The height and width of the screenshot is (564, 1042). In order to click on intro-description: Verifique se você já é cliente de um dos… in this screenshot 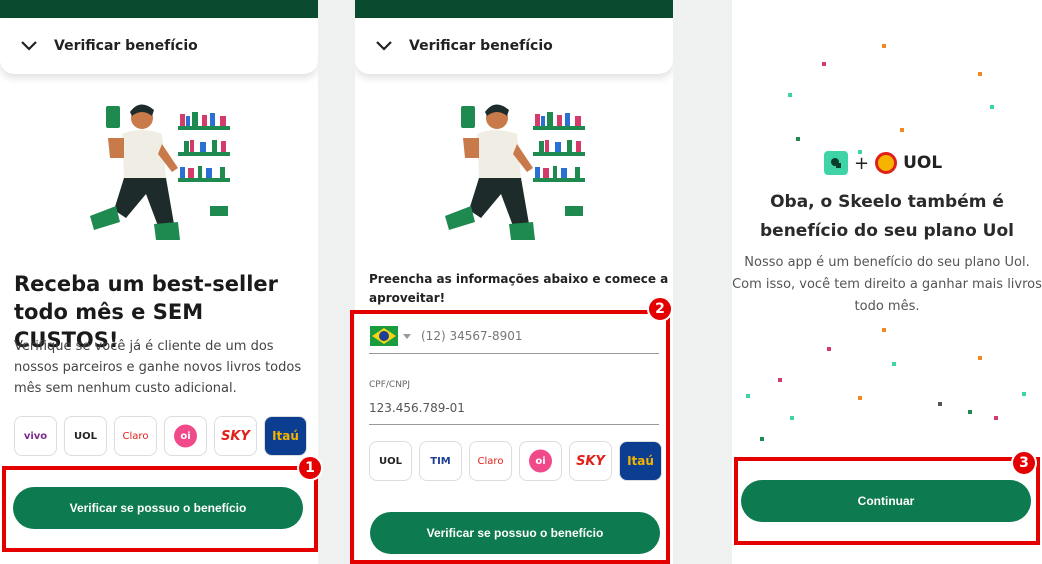, I will do `click(158, 367)`.